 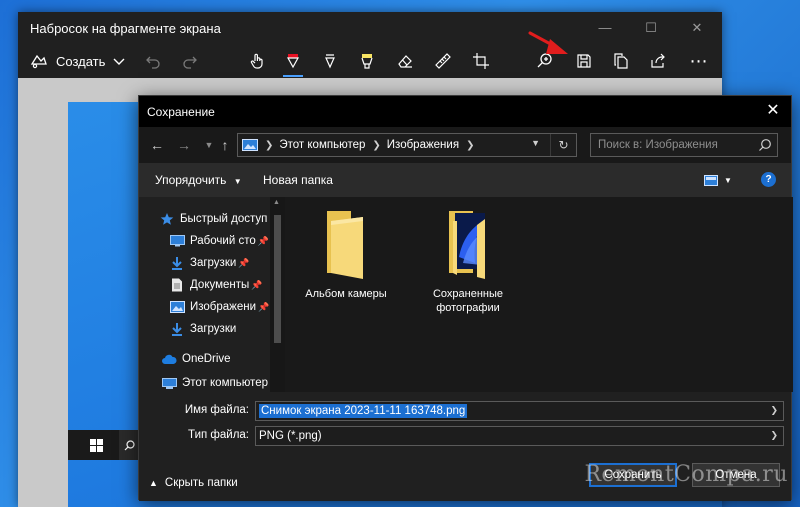 What do you see at coordinates (322, 145) in the screenshot?
I see `breadcrumb-this-pc: Этот компьютер` at bounding box center [322, 145].